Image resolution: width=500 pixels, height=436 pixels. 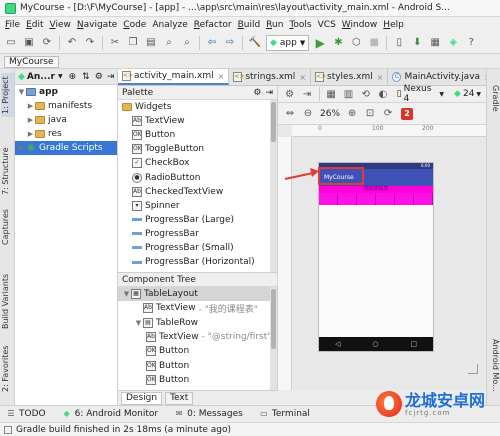 What do you see at coordinates (205, 414) in the screenshot?
I see `bottom-tool-messages: ✉ 0: Messages` at bounding box center [205, 414].